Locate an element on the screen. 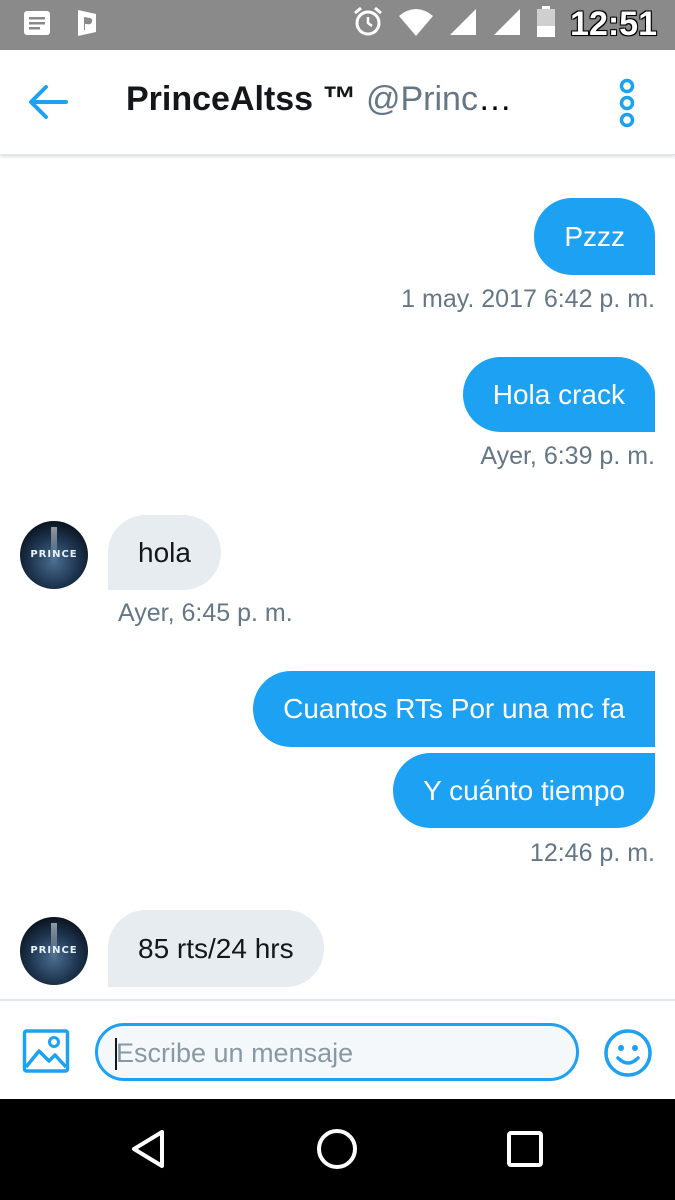  status-bar: 12:51 is located at coordinates (337, 25).